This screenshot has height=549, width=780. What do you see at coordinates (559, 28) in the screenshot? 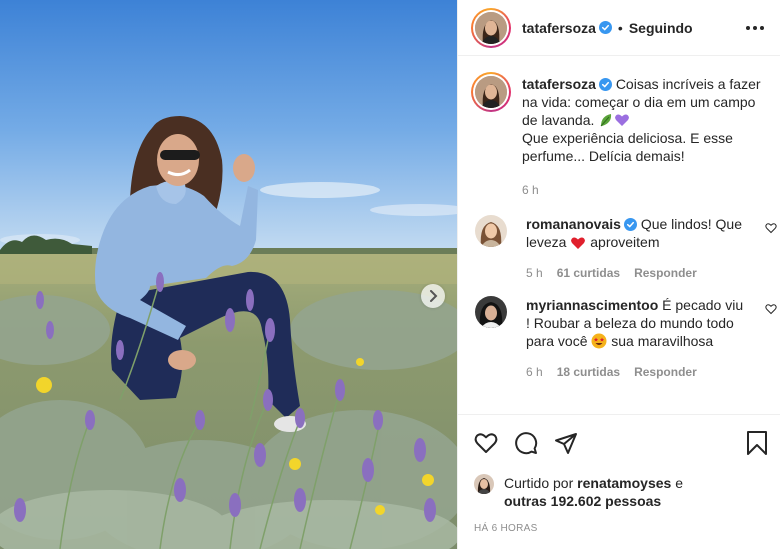
I see `header-username: tatafersoza` at bounding box center [559, 28].